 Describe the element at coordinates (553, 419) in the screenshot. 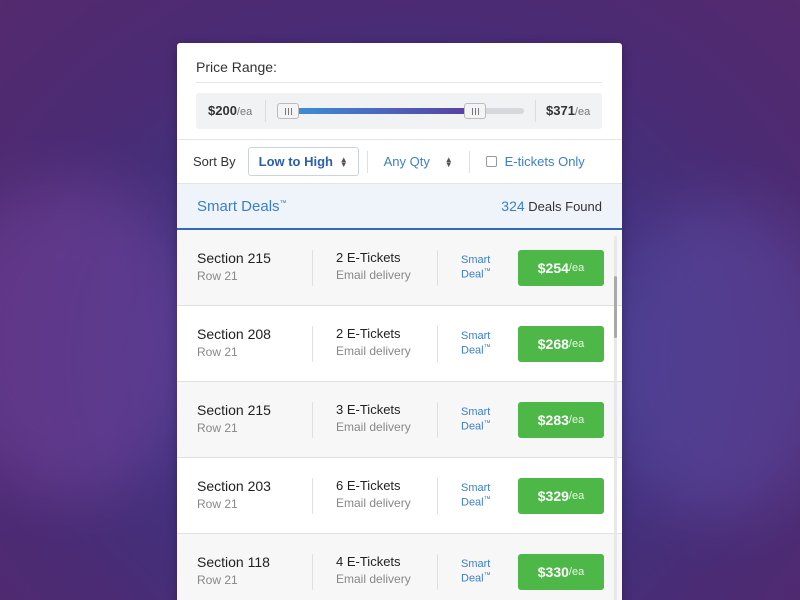

I see `price-value: $283` at that location.